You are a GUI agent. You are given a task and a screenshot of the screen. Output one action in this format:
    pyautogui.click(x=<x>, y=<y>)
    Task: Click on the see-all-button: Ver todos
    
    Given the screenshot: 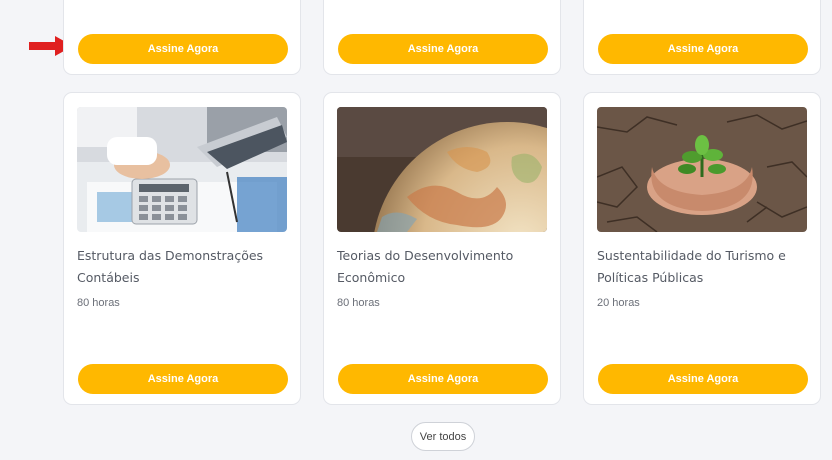 What is the action you would take?
    pyautogui.click(x=443, y=436)
    